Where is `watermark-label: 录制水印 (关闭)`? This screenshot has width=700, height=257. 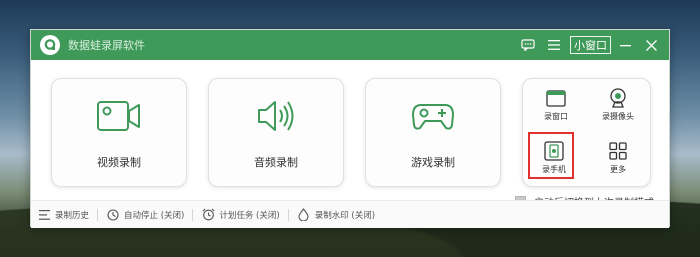
watermark-label: 录制水印 (关闭) is located at coordinates (345, 215).